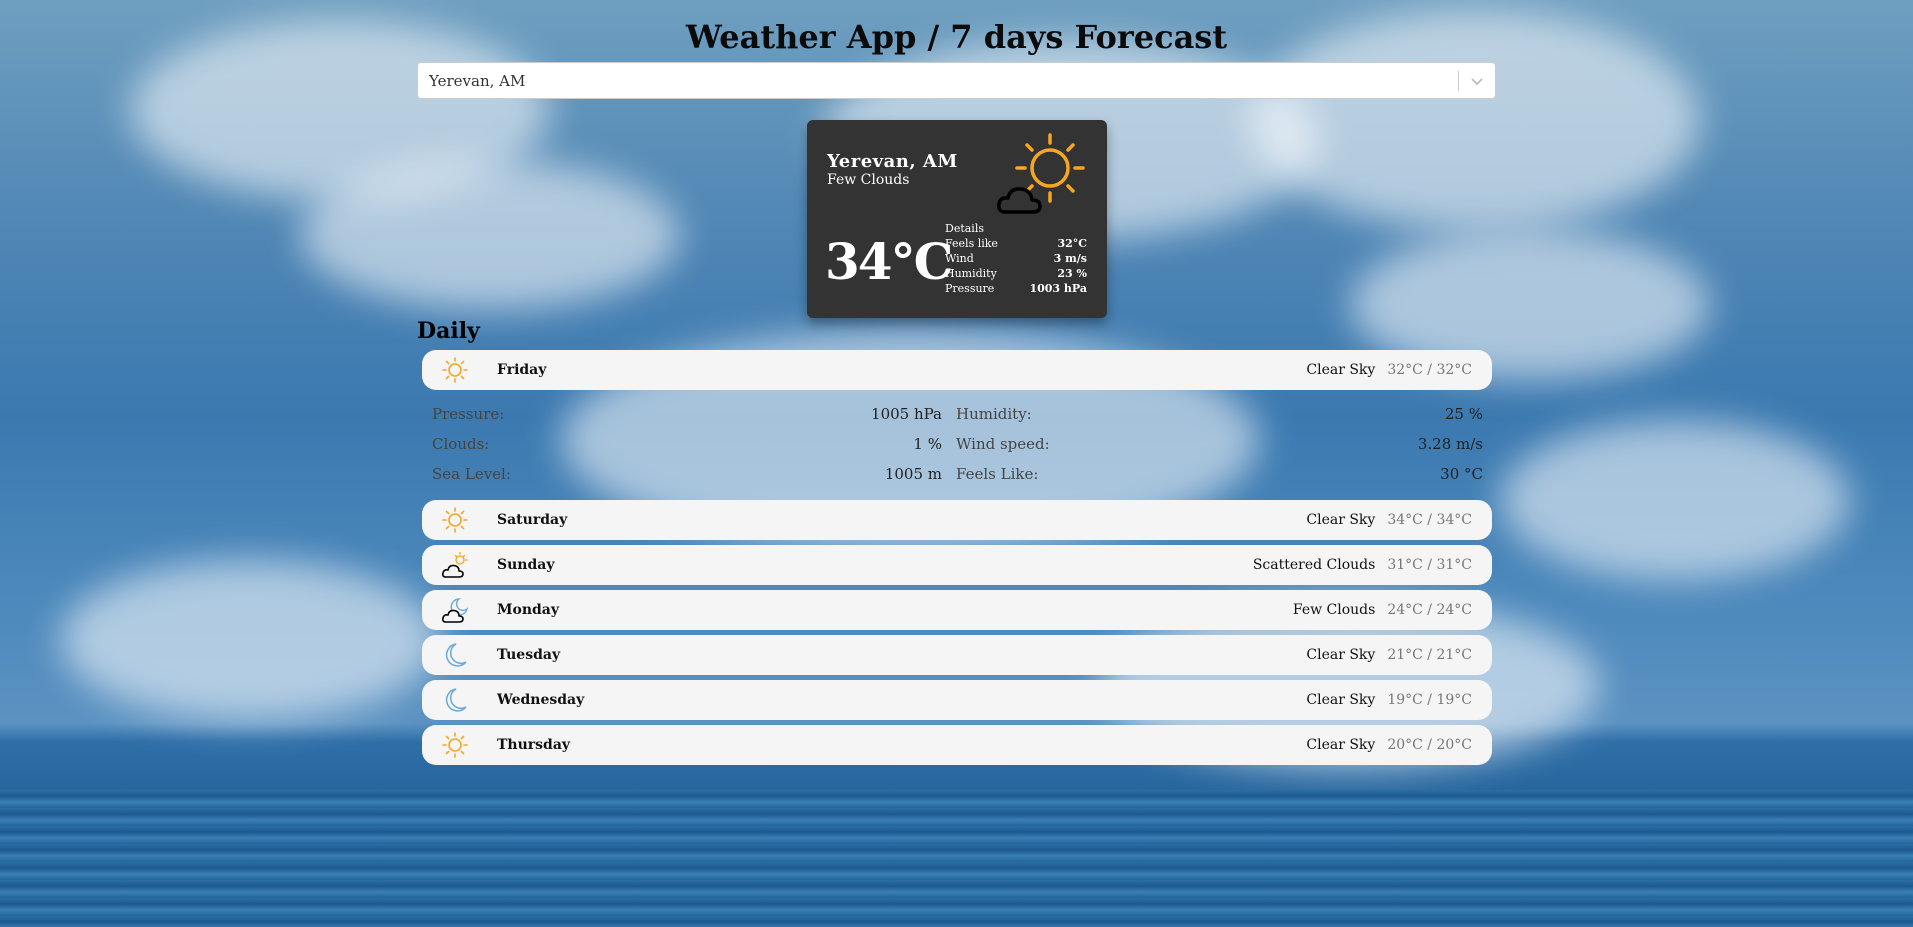 The width and height of the screenshot is (1913, 927). Describe the element at coordinates (1477, 81) in the screenshot. I see `chevron-down-icon` at that location.